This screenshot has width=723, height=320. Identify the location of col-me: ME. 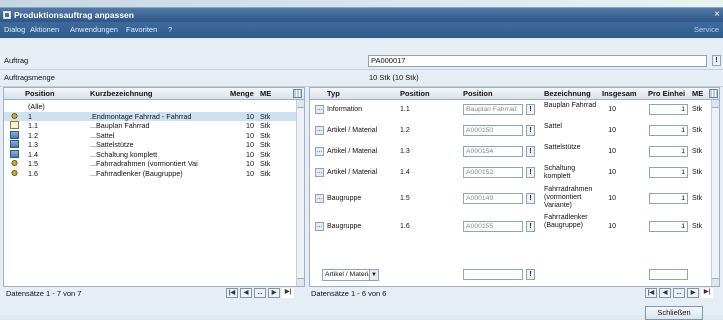
(265, 94).